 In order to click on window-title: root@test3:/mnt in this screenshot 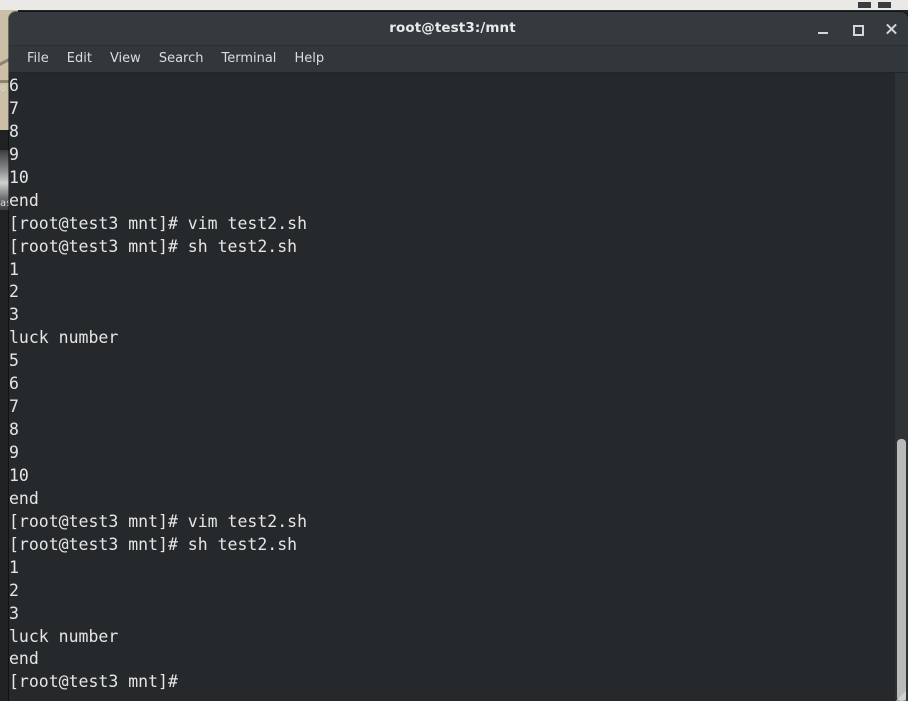, I will do `click(452, 28)`.